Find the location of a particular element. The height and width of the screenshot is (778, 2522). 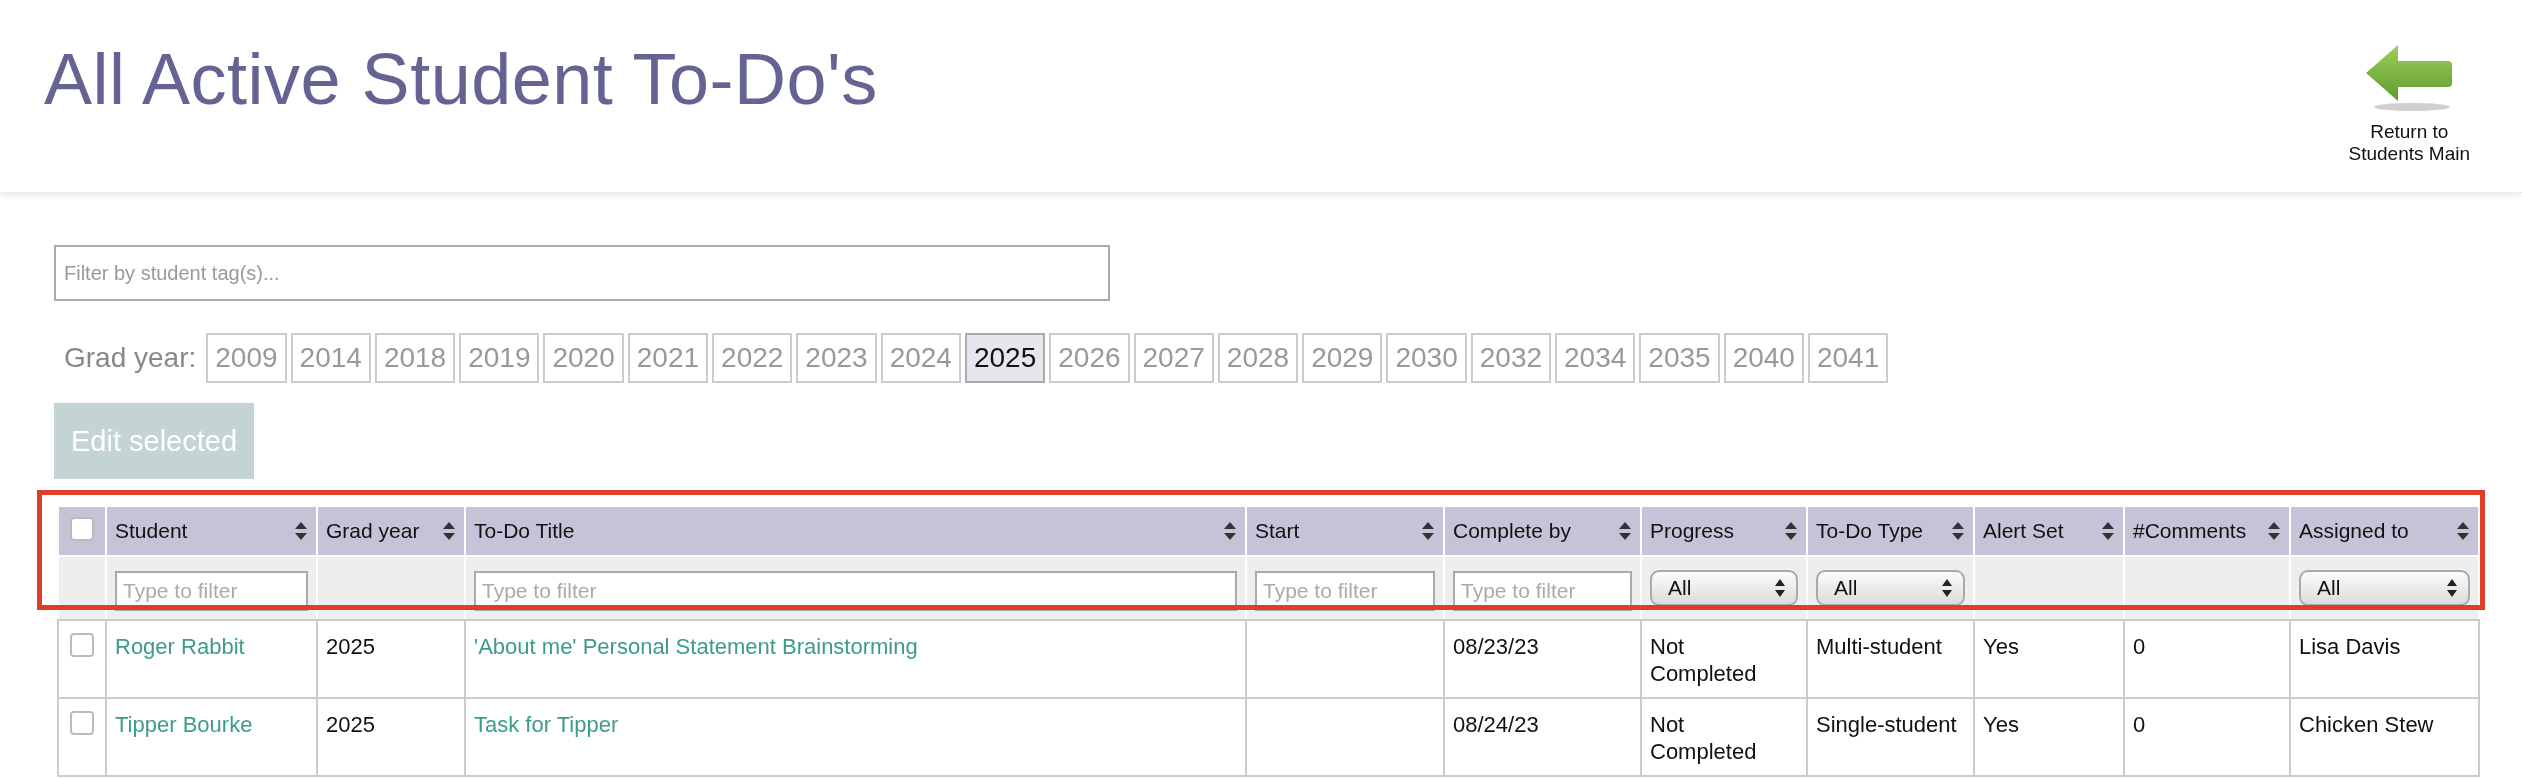

year-button: 2030 is located at coordinates (1426, 358).